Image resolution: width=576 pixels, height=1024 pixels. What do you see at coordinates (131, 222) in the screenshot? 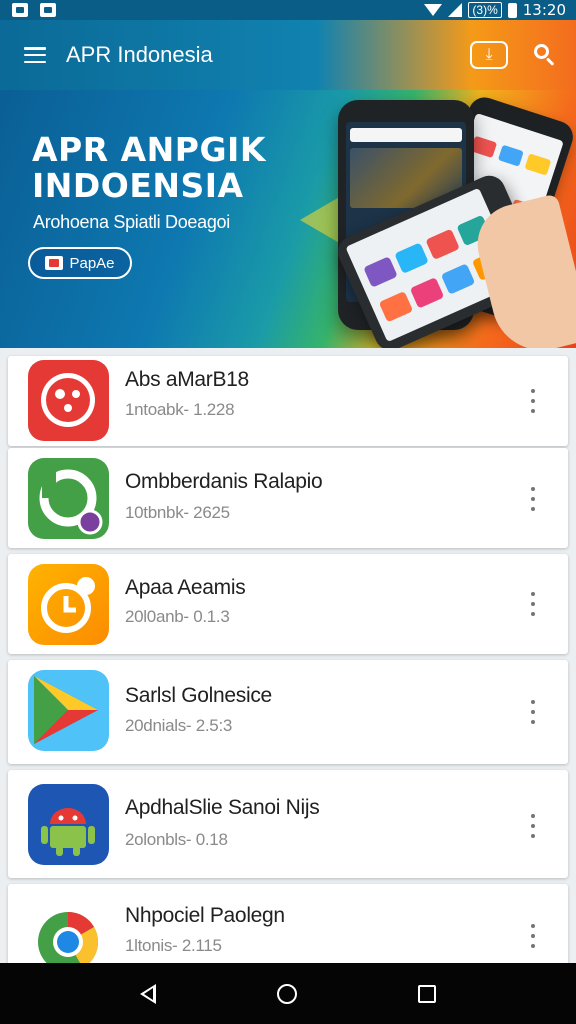
I see `banner-subtitle: Arohoena Spiatli Doeagoi` at bounding box center [131, 222].